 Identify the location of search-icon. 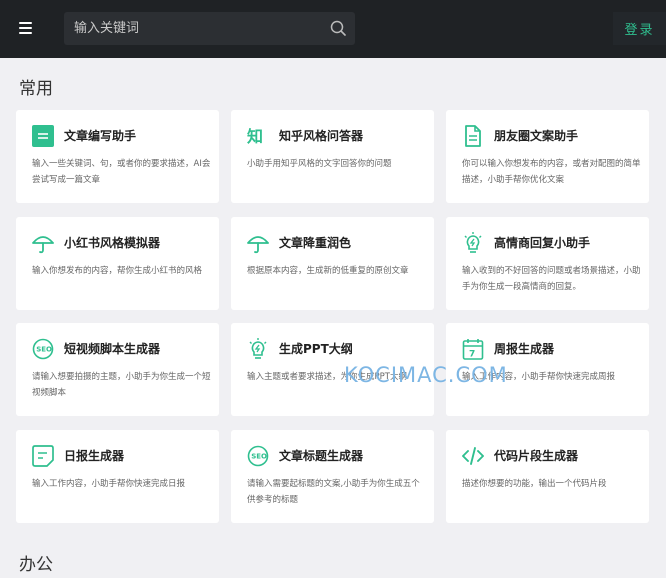
(338, 28).